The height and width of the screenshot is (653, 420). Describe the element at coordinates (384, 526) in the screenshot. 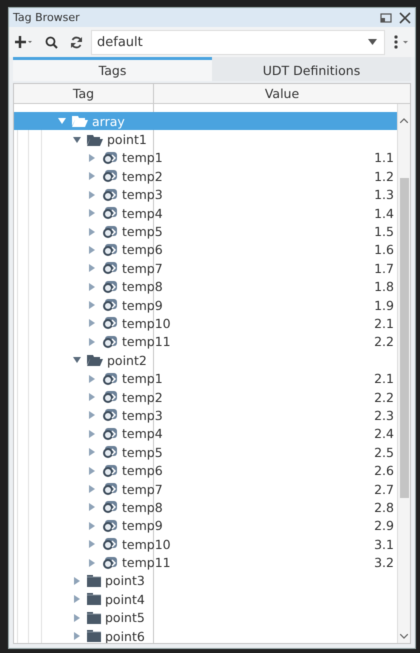

I see `tag-value: 2.9` at that location.